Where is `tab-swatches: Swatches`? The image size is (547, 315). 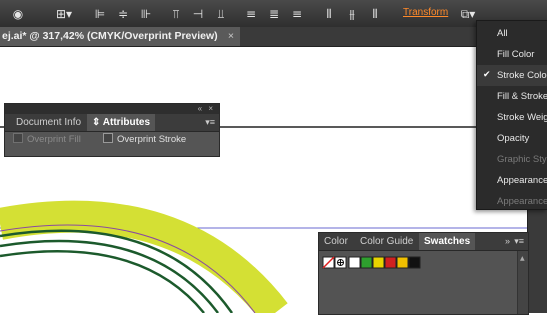
tab-swatches: Swatches is located at coordinates (447, 241).